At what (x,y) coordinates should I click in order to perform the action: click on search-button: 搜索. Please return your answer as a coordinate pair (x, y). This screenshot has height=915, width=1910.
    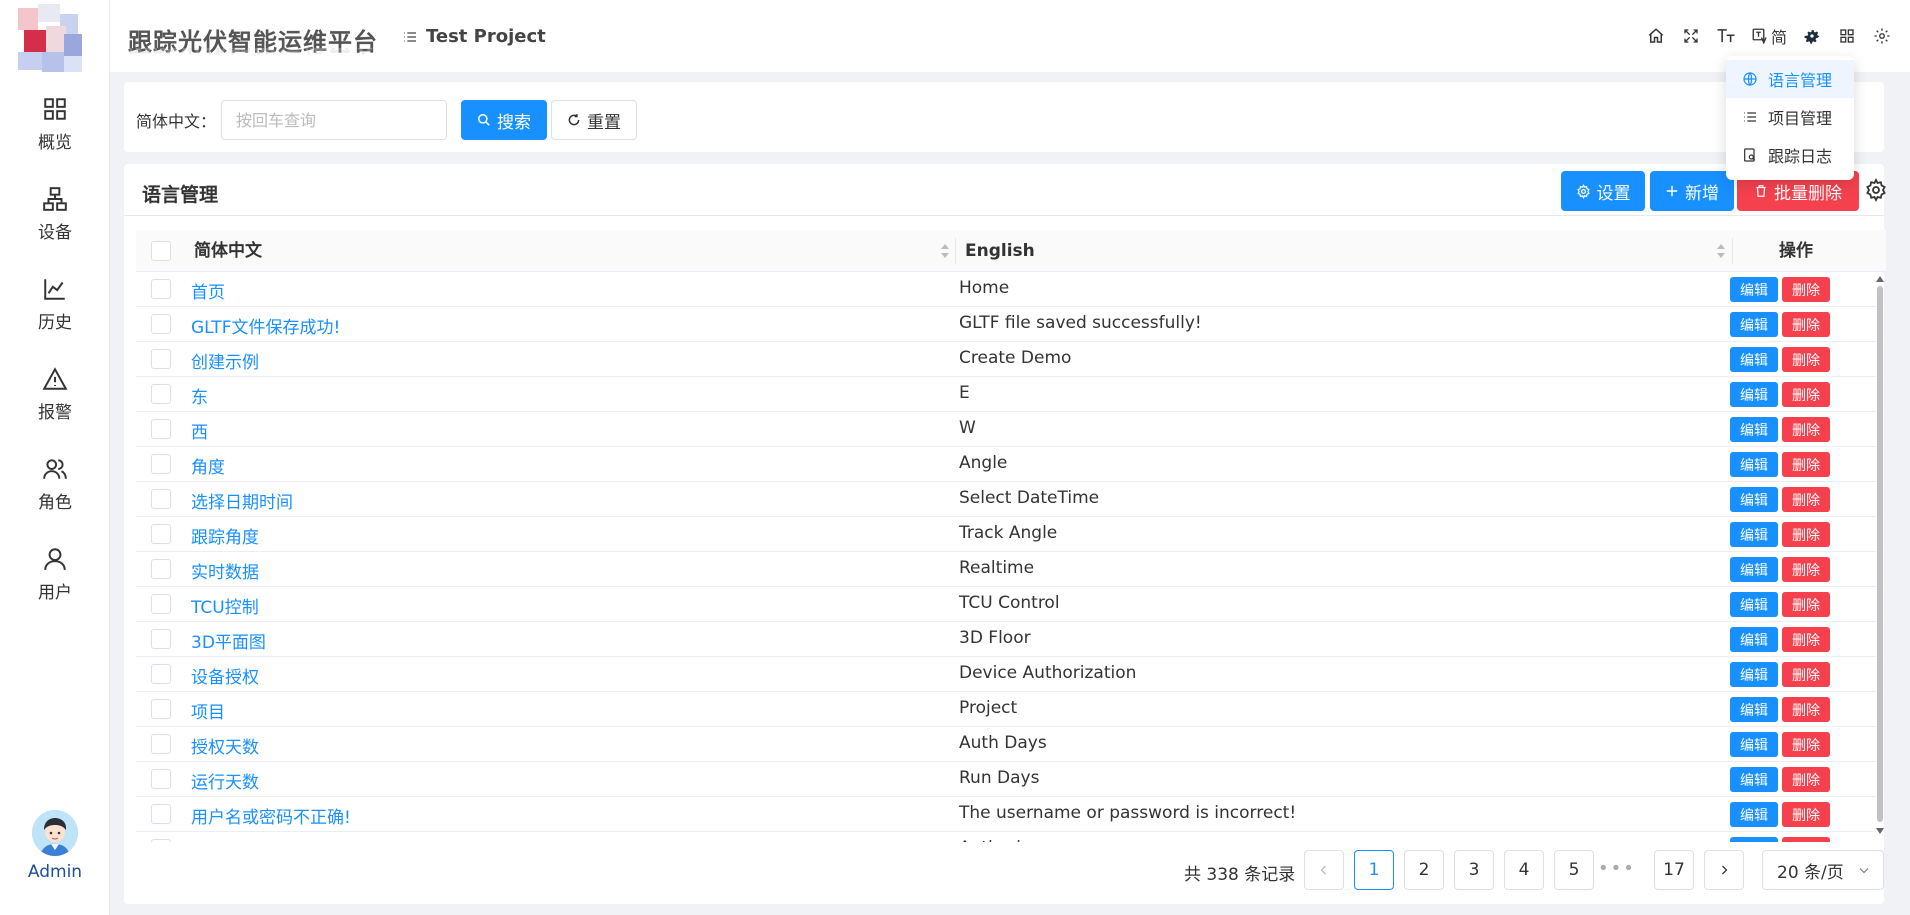
    Looking at the image, I should click on (504, 120).